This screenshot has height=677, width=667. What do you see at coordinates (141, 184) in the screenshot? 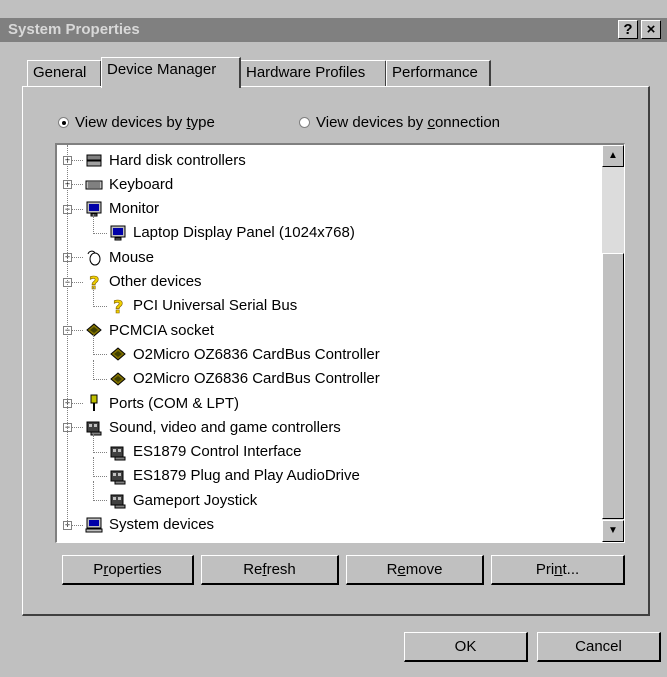
I see `tree-item-label: Keyboard` at bounding box center [141, 184].